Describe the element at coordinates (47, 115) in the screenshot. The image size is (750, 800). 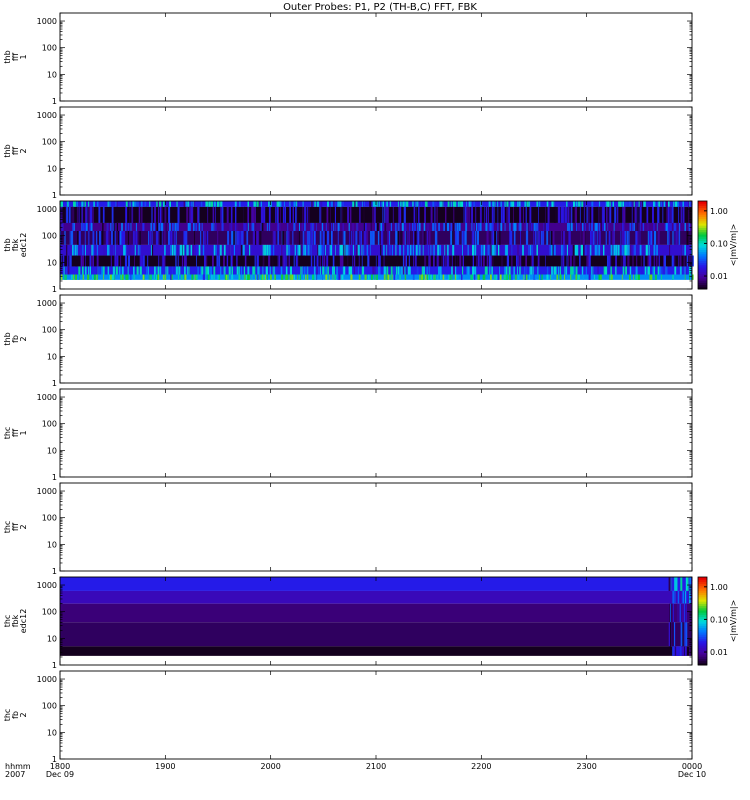
I see `y-tick-label: 1000` at that location.